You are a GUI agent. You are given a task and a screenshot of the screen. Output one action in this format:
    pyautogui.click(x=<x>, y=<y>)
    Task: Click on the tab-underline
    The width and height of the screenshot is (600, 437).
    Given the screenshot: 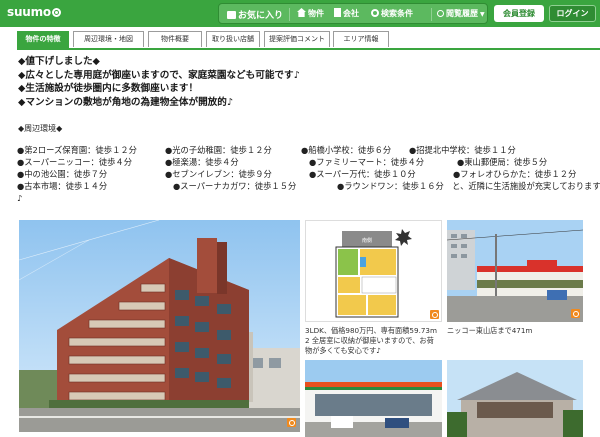 What is the action you would take?
    pyautogui.click(x=308, y=49)
    